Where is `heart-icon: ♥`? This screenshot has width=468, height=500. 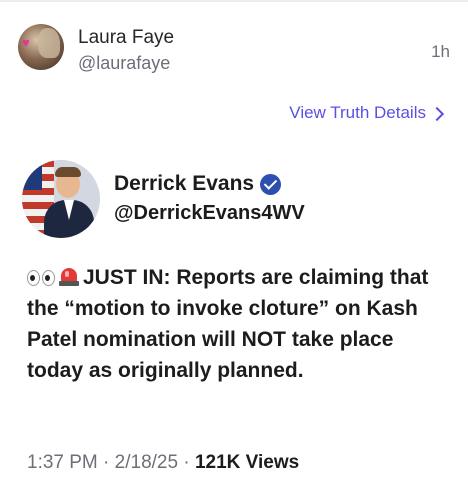
heart-icon: ♥ is located at coordinates (26, 42).